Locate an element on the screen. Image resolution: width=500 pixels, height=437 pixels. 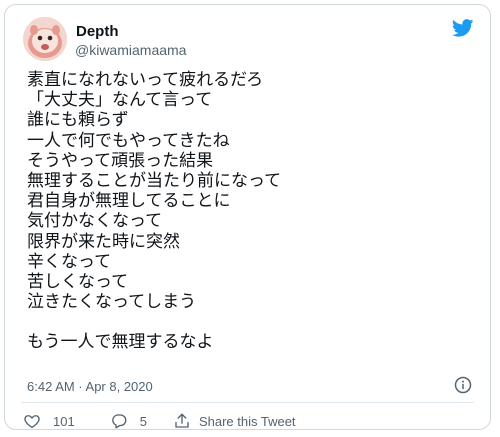
tweet-line: 気付かなくなって is located at coordinates (95, 221).